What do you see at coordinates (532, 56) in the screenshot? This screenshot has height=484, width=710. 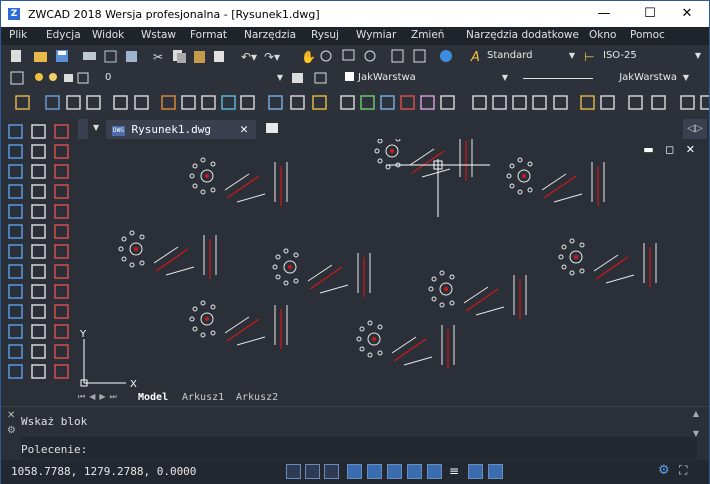 I see `text-style-combo: Standard ▼` at bounding box center [532, 56].